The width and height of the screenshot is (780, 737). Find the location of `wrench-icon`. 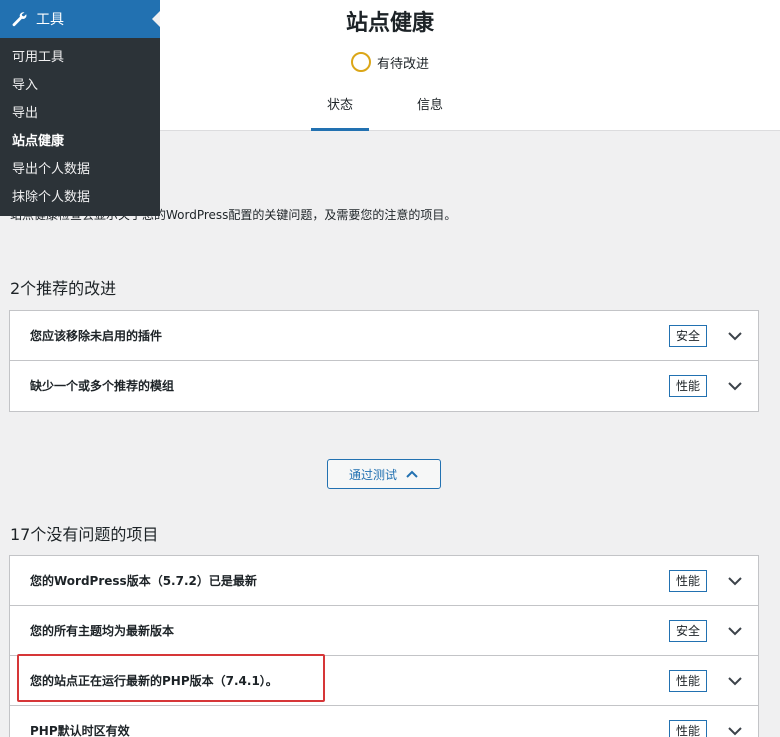

wrench-icon is located at coordinates (19, 19).